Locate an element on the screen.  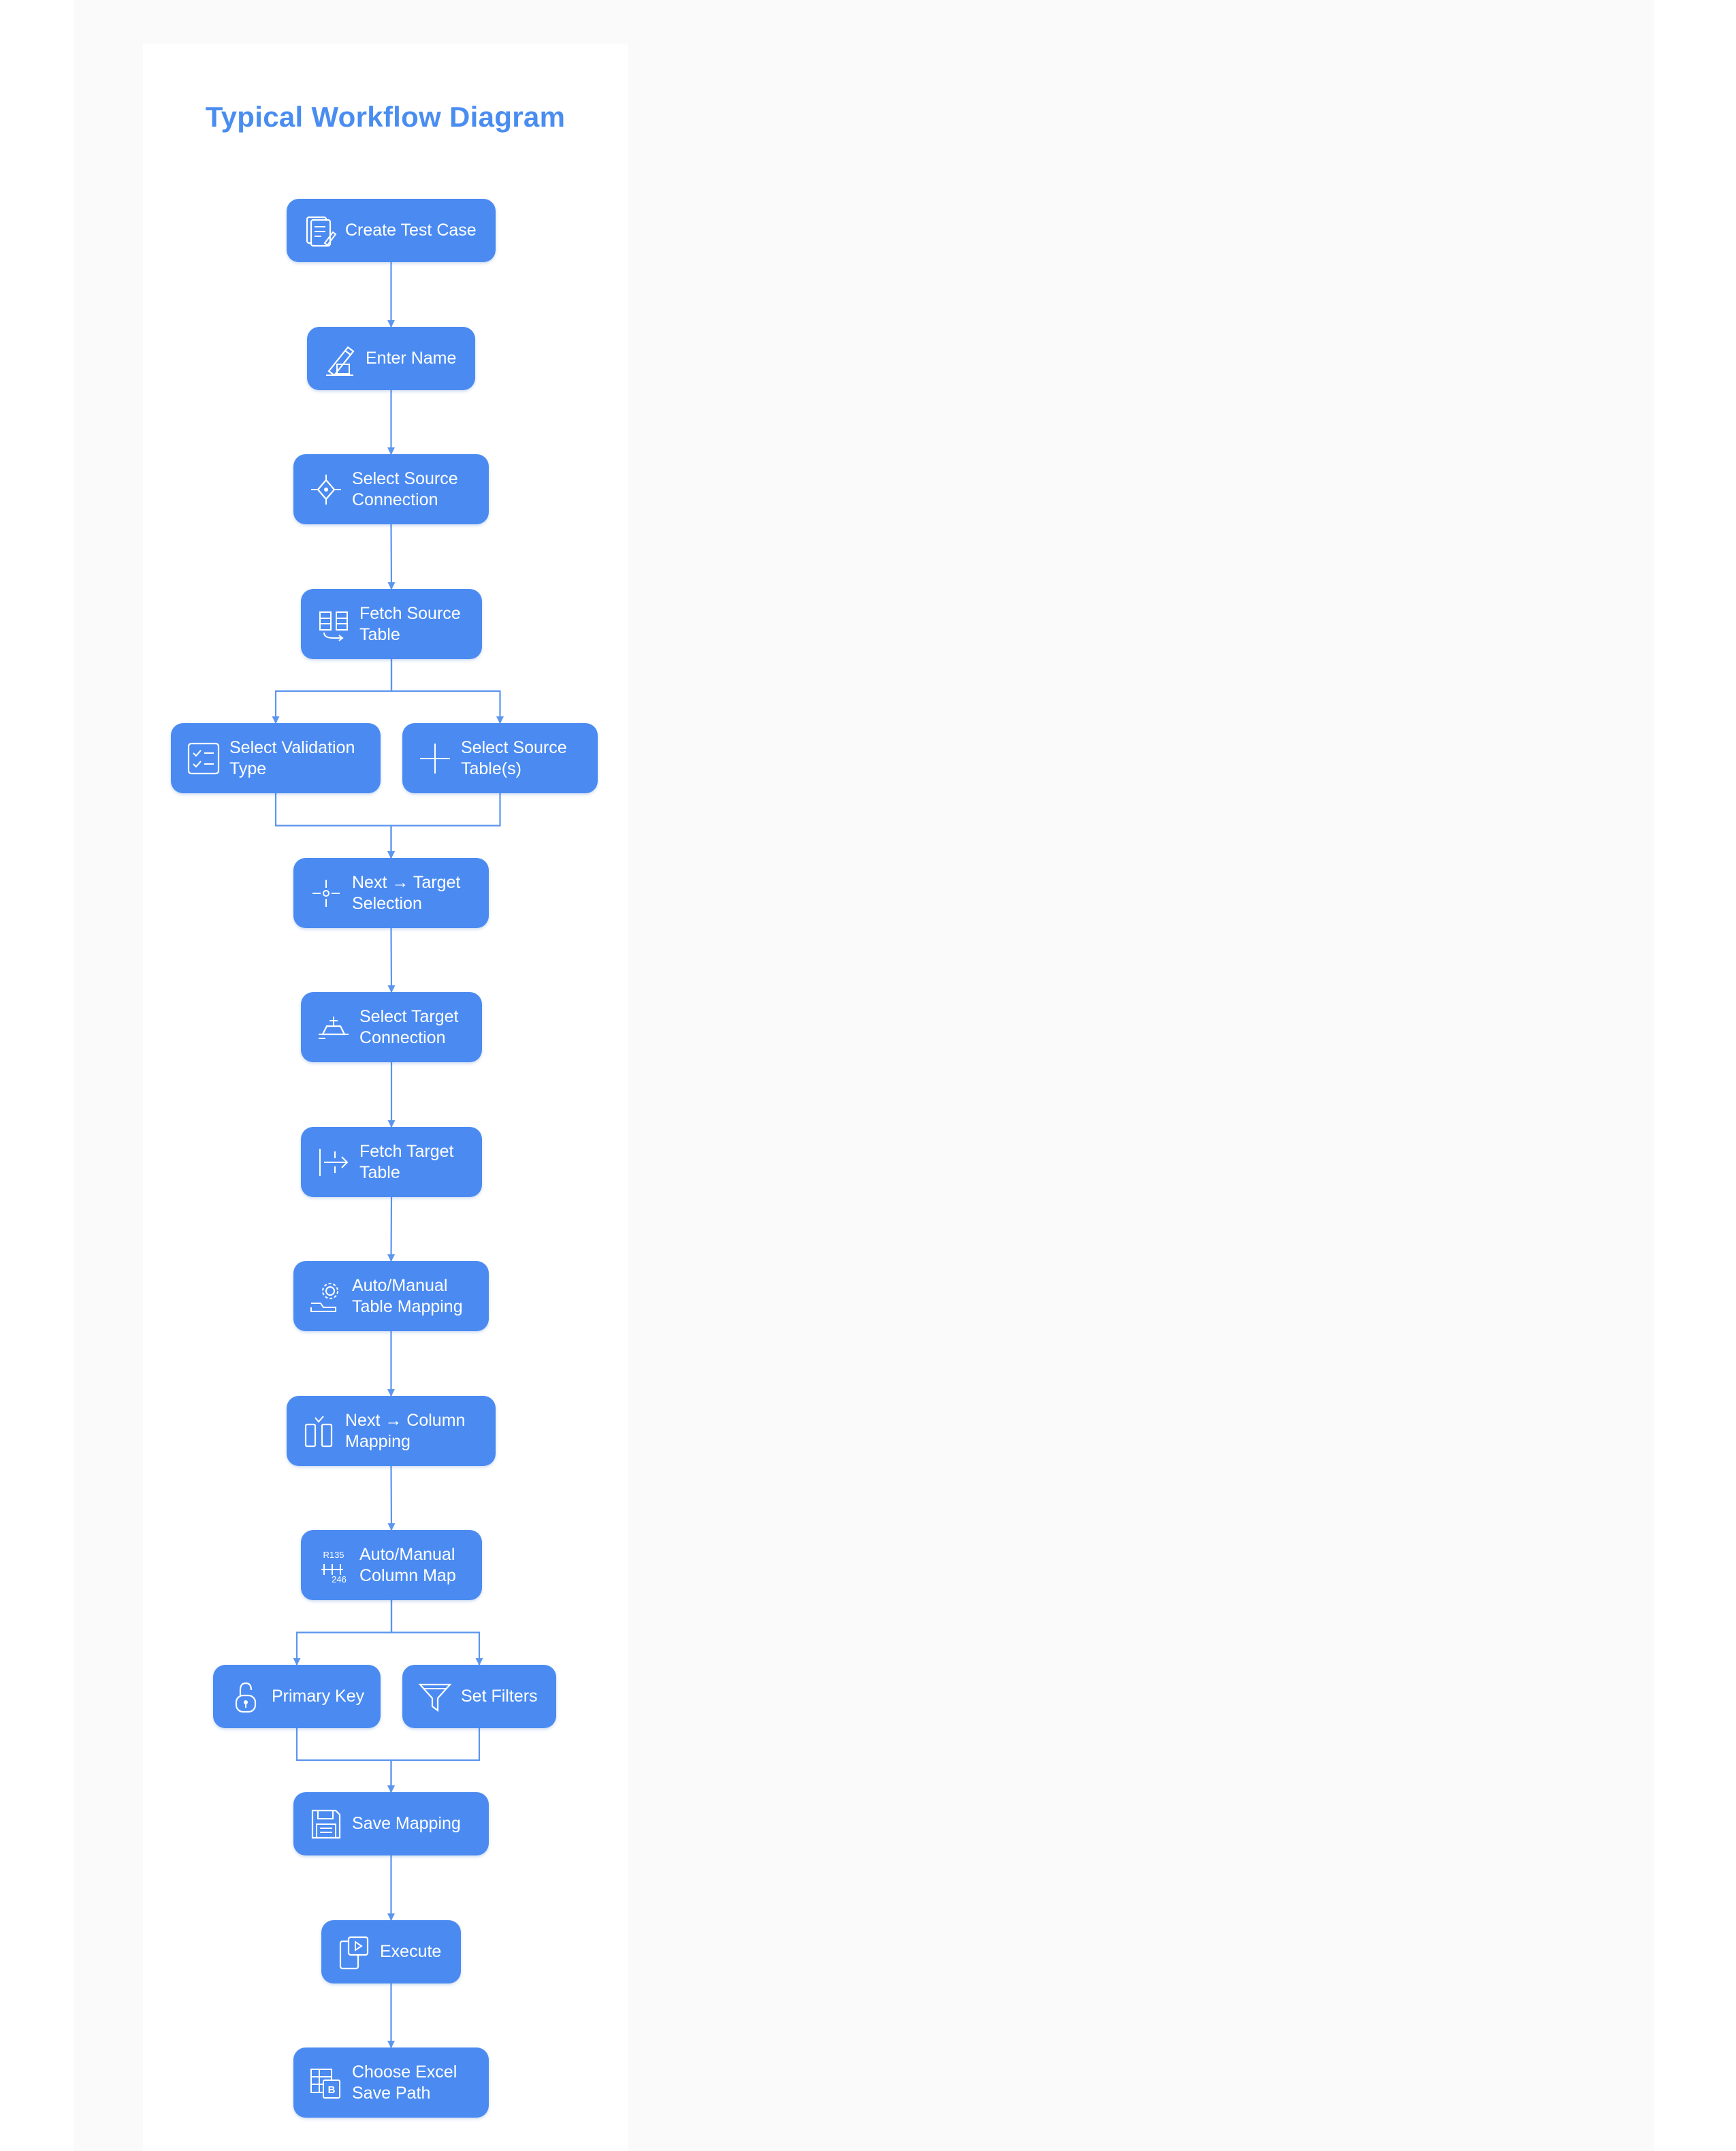
crosshair-icon is located at coordinates (326, 893).